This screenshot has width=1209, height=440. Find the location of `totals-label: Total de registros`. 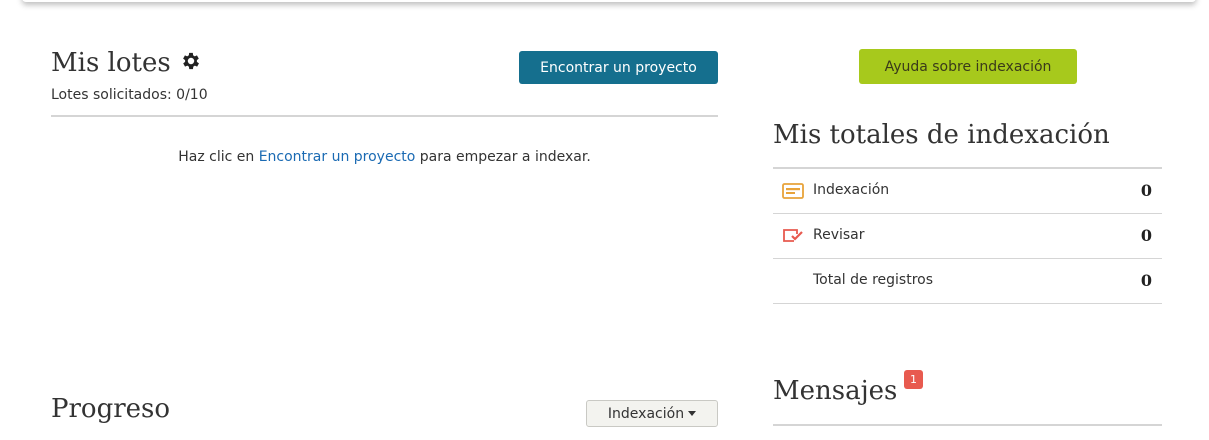

totals-label: Total de registros is located at coordinates (873, 280).